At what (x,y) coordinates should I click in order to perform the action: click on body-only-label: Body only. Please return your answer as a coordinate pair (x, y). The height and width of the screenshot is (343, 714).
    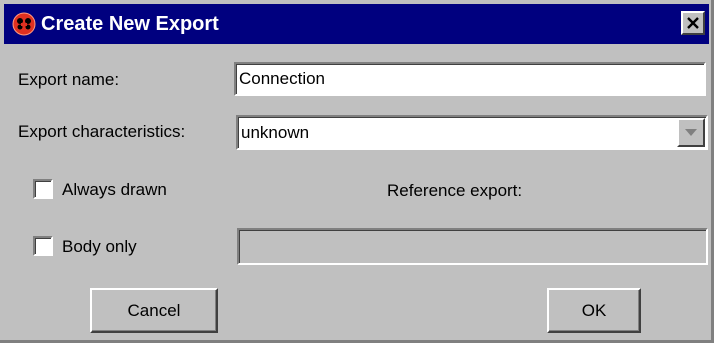
    Looking at the image, I should click on (99, 246).